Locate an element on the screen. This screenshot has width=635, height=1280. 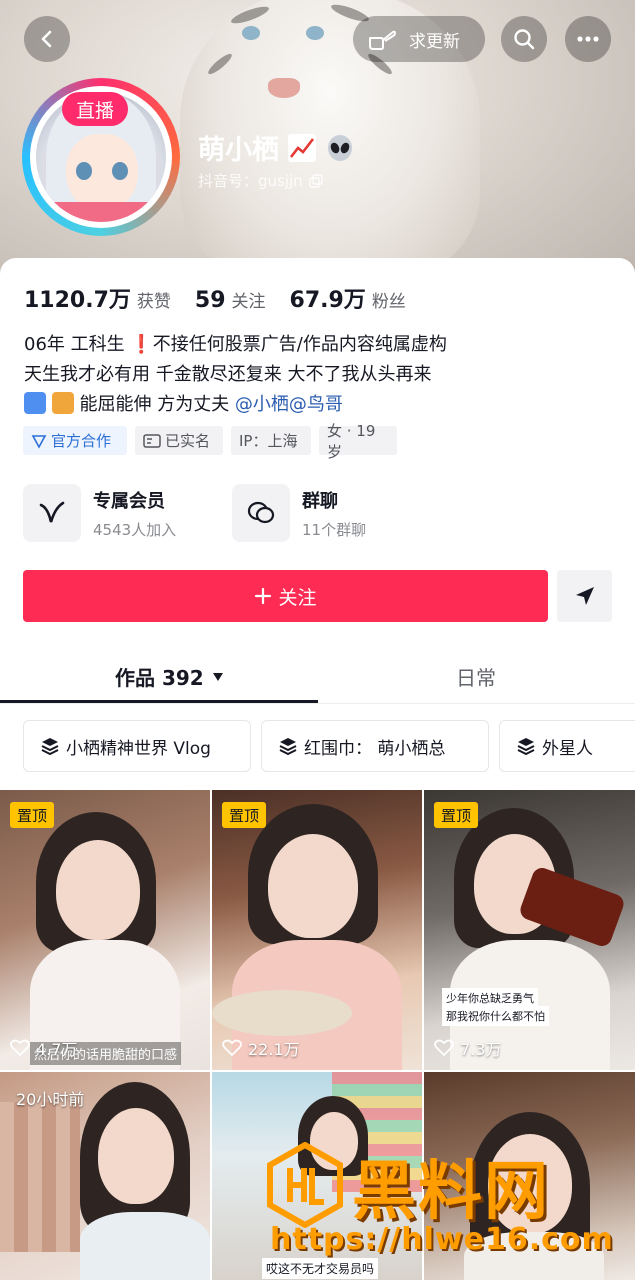
douyin-id: 抖音号：gusjjn is located at coordinates (260, 180).